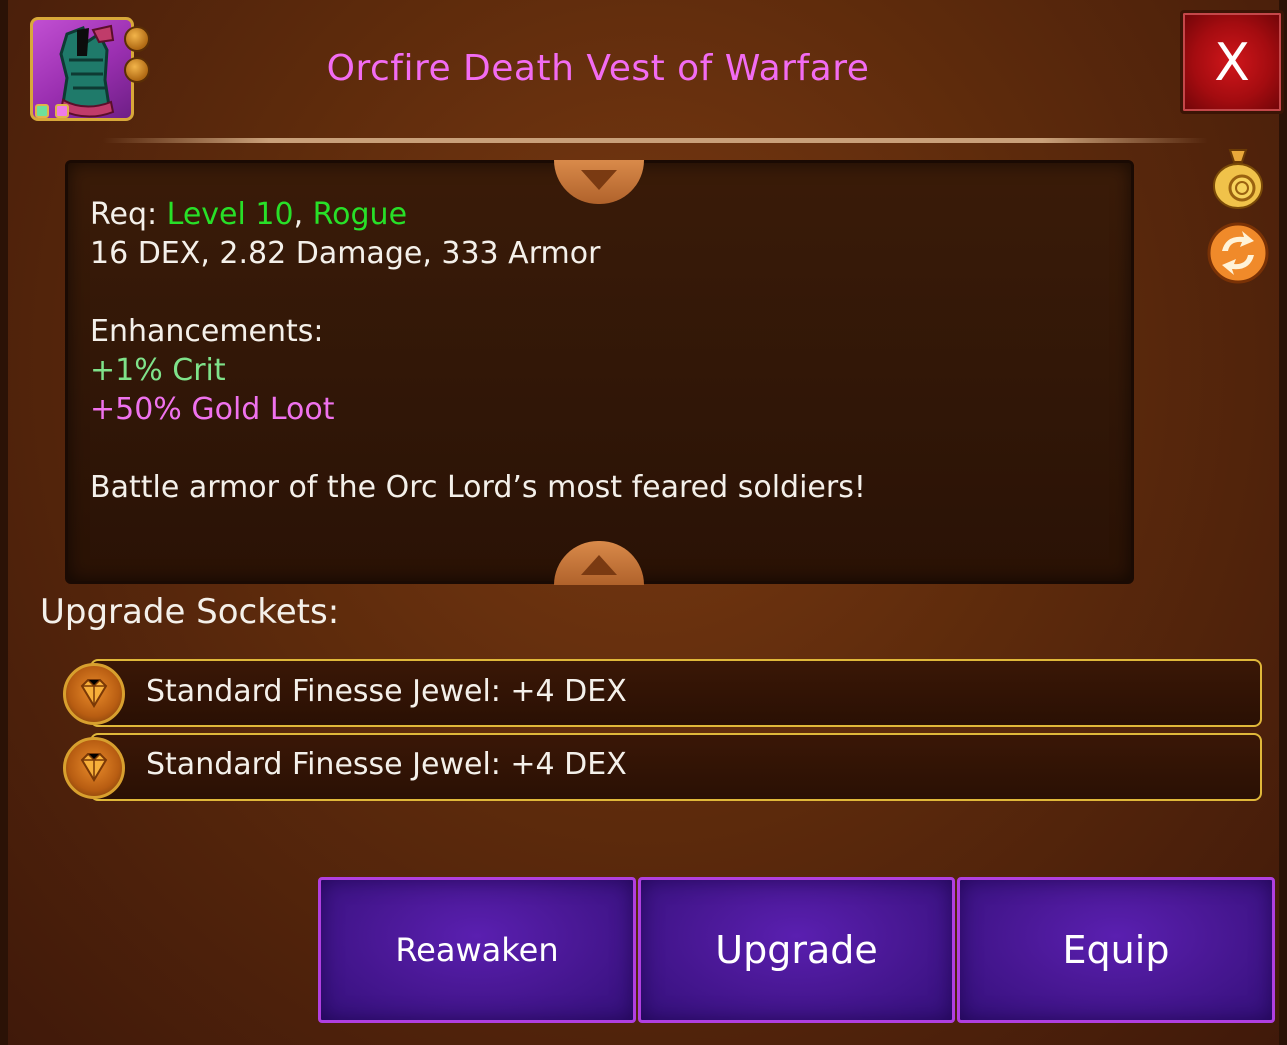  I want to click on enhancement-gold-loot: +50% Gold Loot, so click(212, 409).